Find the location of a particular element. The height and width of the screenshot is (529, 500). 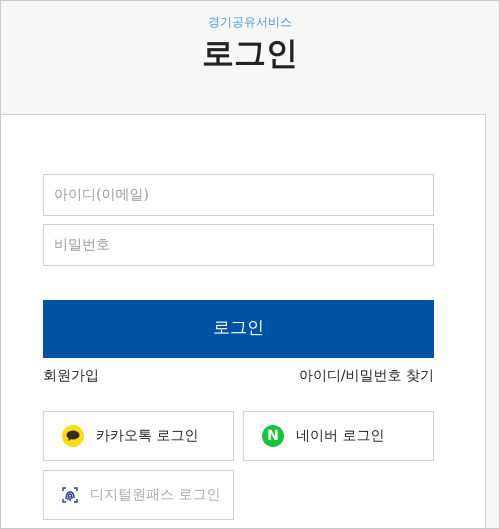

social-login-button: 카카오톡 로그인 is located at coordinates (138, 436).